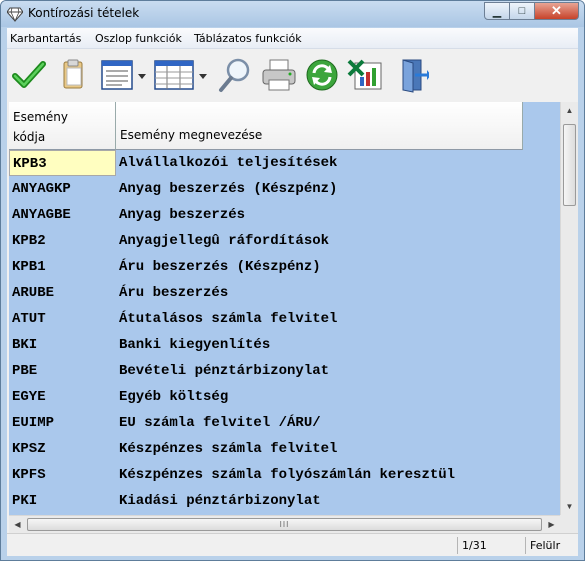  I want to click on table-view-icon, so click(181, 75).